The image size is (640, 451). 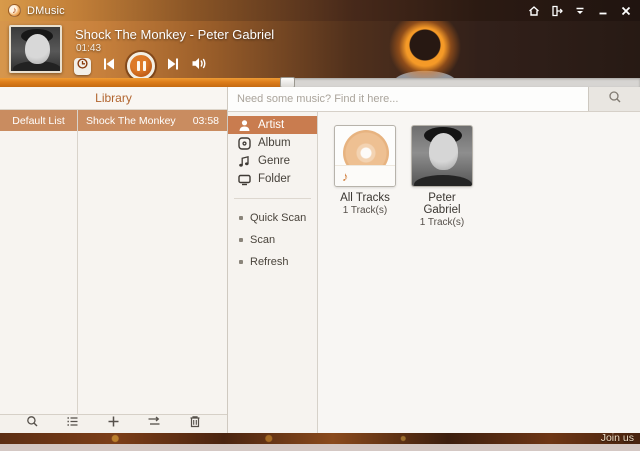 I want to click on previous-icon, so click(x=109, y=66).